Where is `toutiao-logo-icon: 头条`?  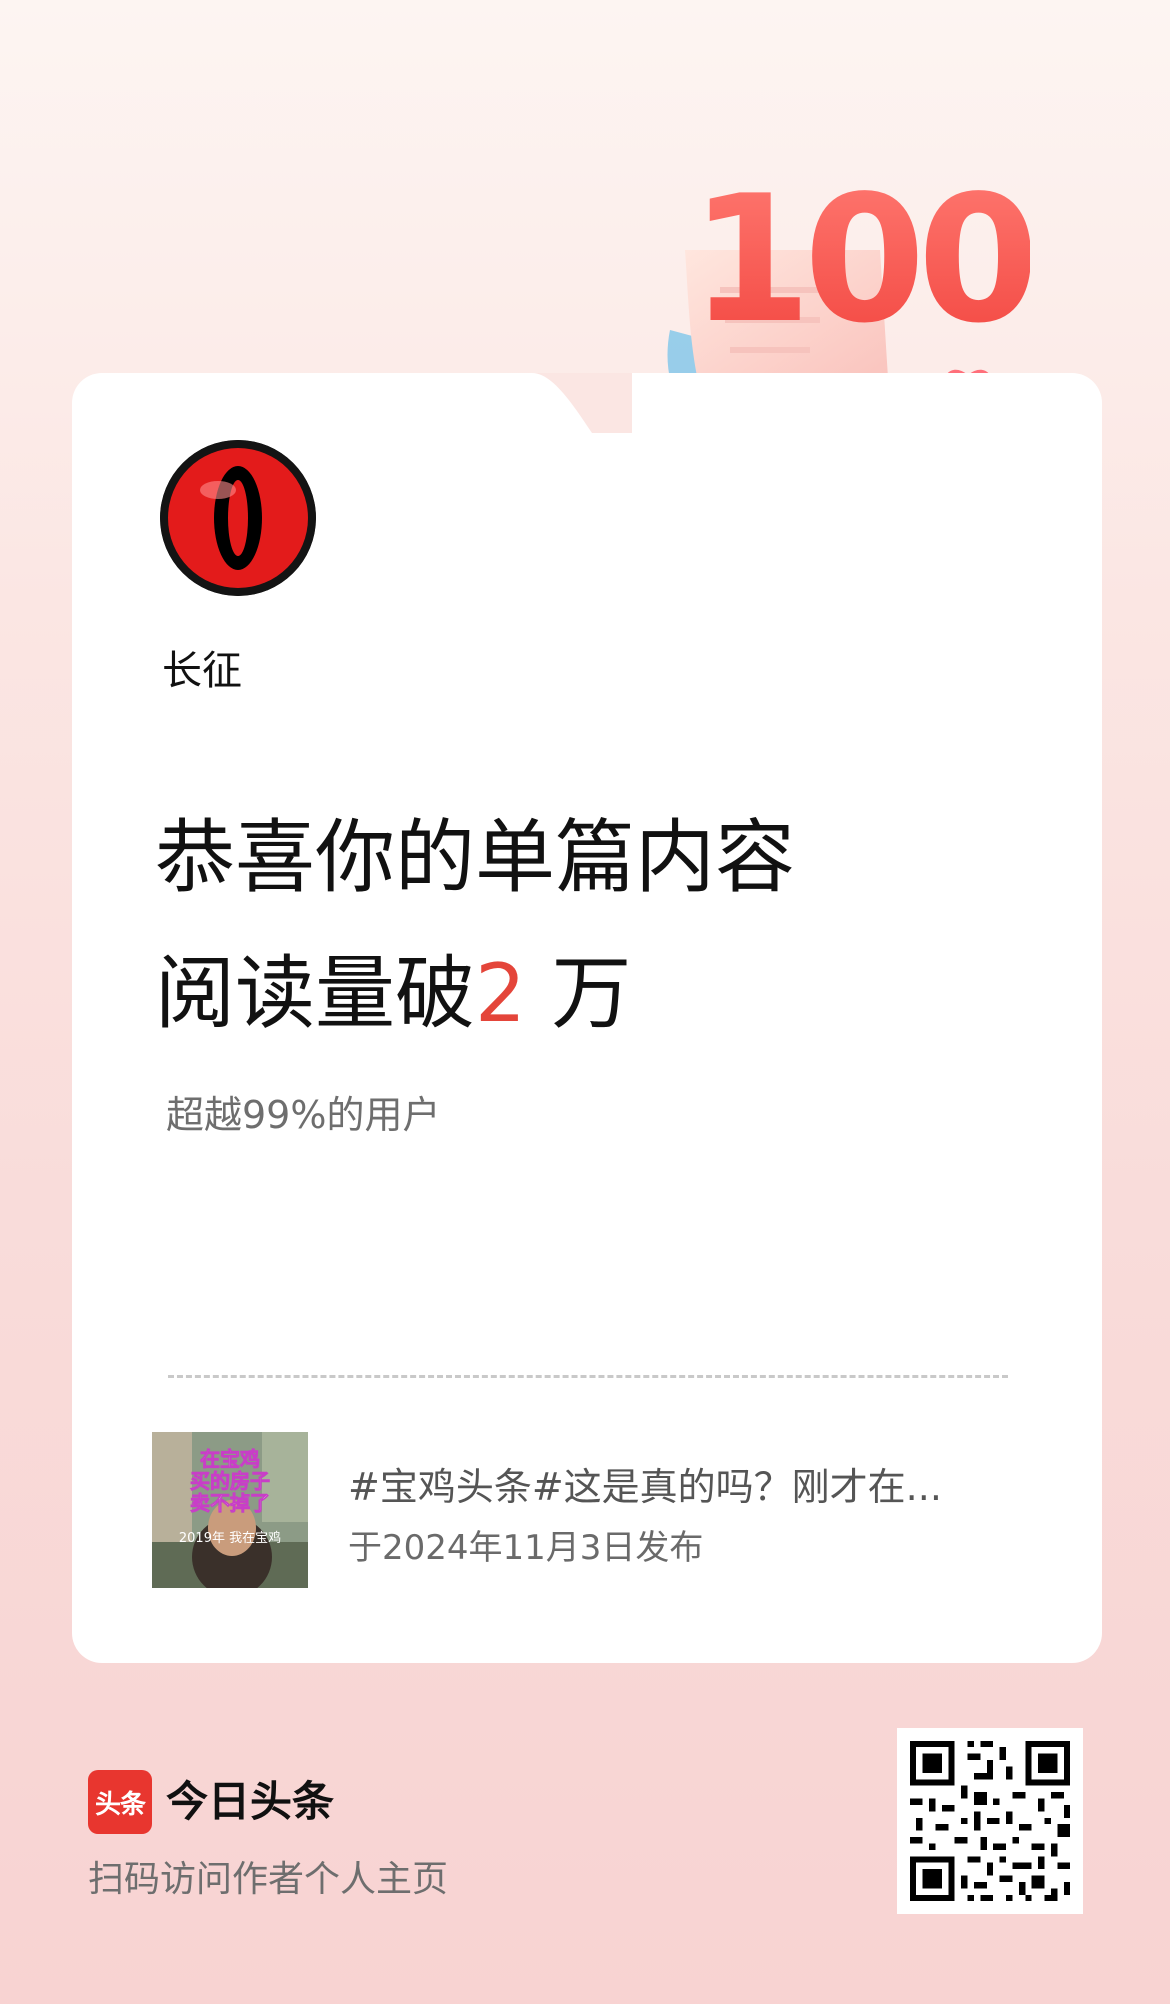 toutiao-logo-icon: 头条 is located at coordinates (120, 1802).